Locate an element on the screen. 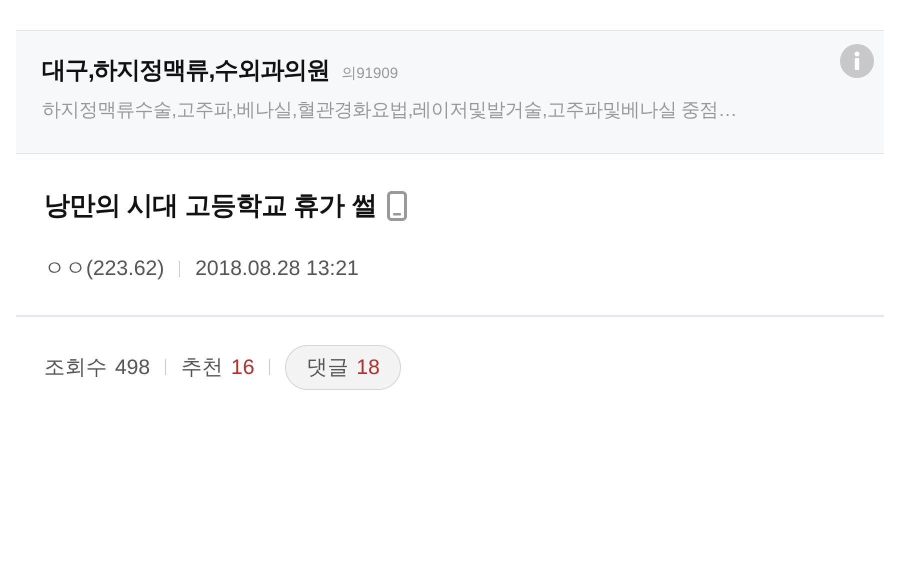  comment-count-button: 댓글 18 is located at coordinates (343, 367).